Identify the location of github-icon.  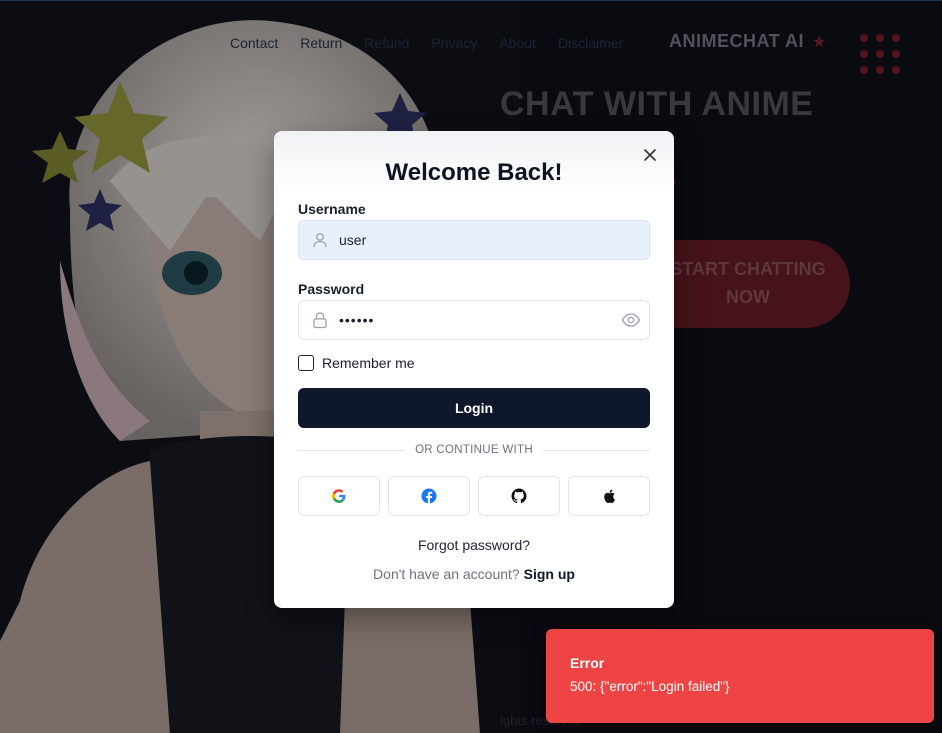
(519, 496).